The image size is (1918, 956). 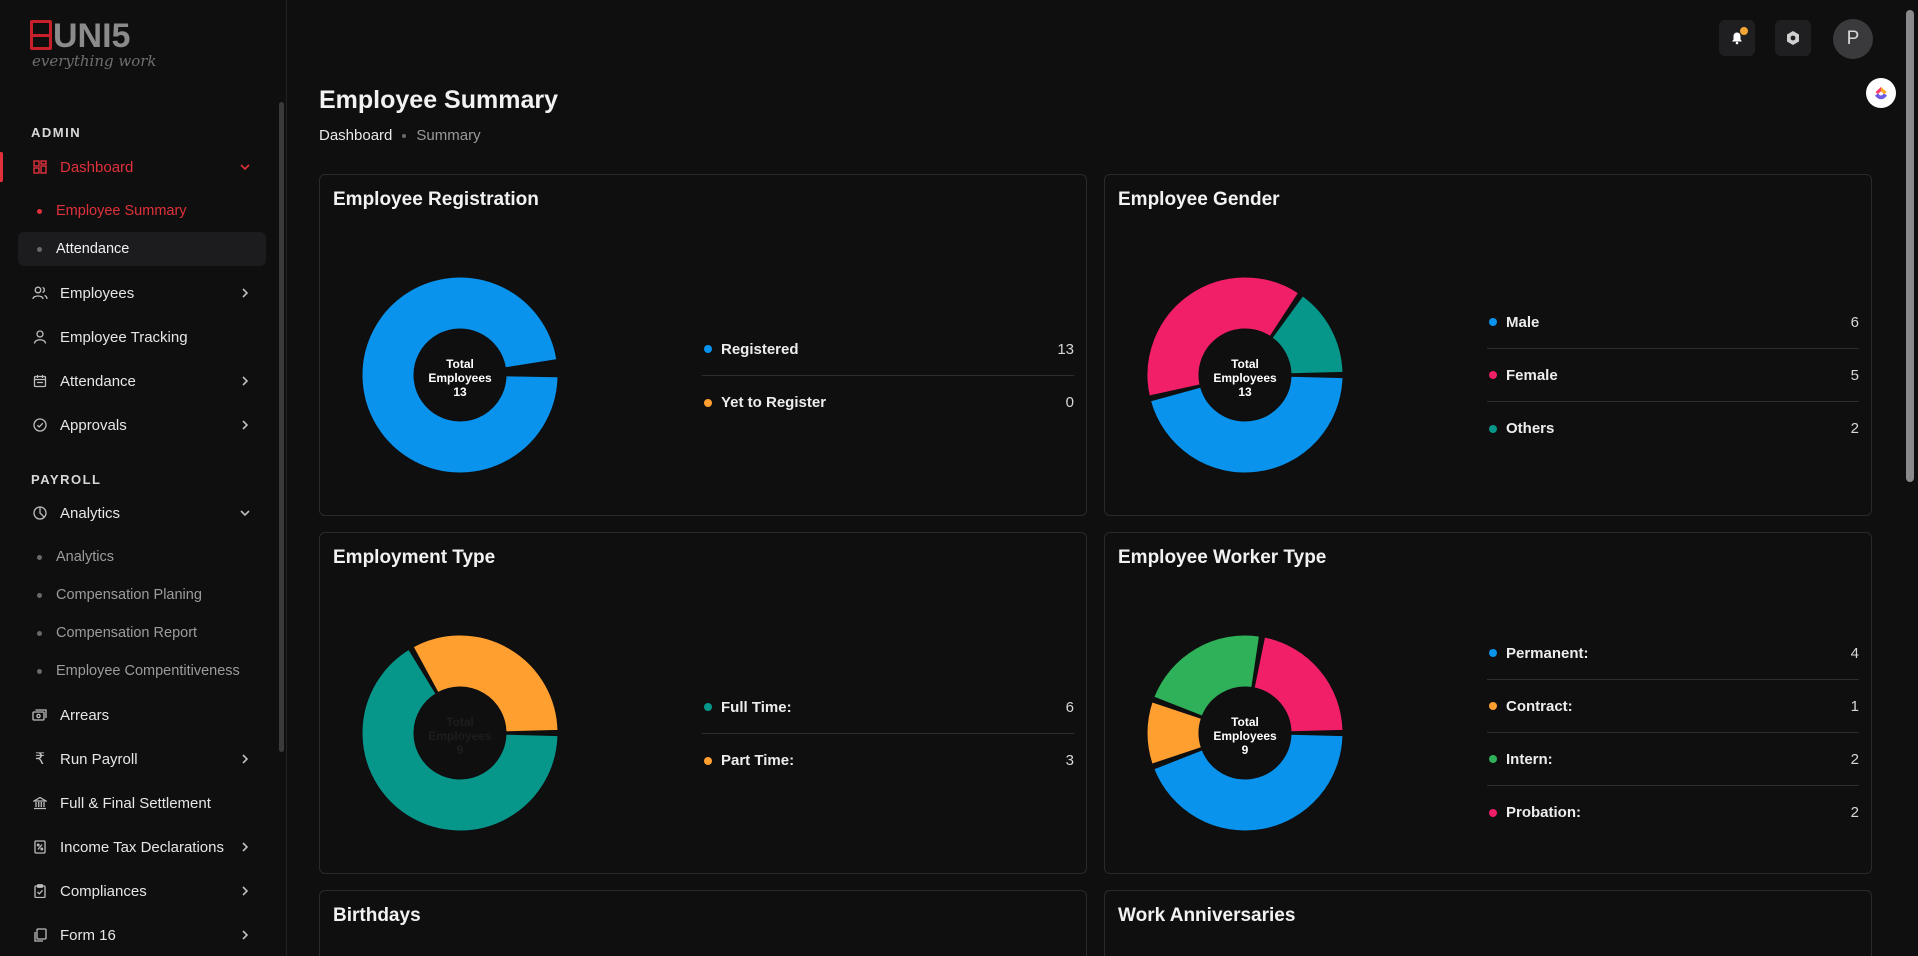 I want to click on sidebar-subitem-employee-summary: Employee Summary, so click(x=142, y=211).